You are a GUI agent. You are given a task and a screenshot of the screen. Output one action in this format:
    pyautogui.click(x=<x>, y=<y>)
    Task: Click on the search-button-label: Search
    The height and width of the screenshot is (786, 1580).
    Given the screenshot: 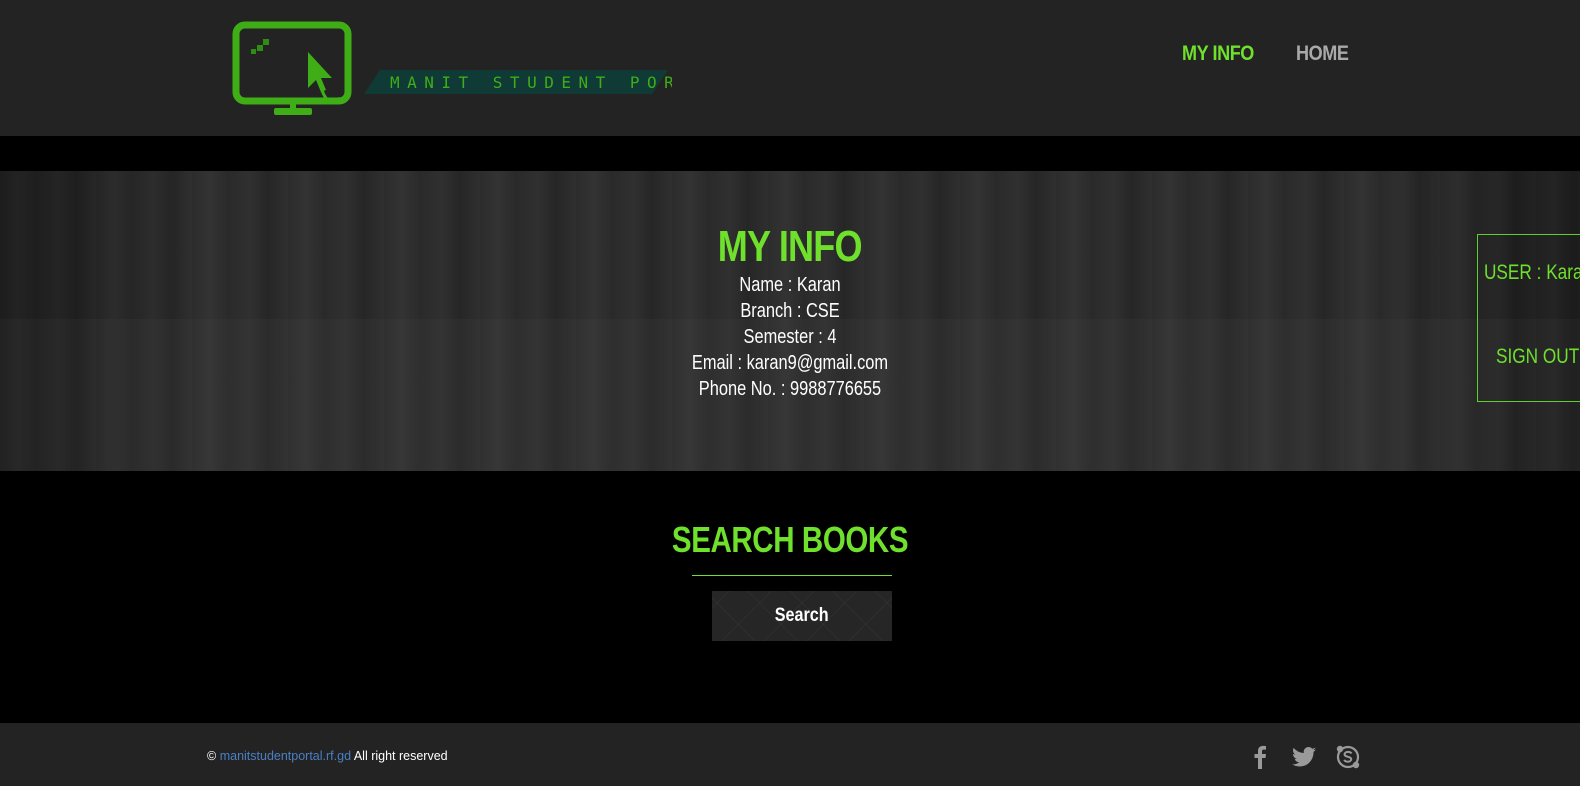 What is the action you would take?
    pyautogui.click(x=802, y=615)
    